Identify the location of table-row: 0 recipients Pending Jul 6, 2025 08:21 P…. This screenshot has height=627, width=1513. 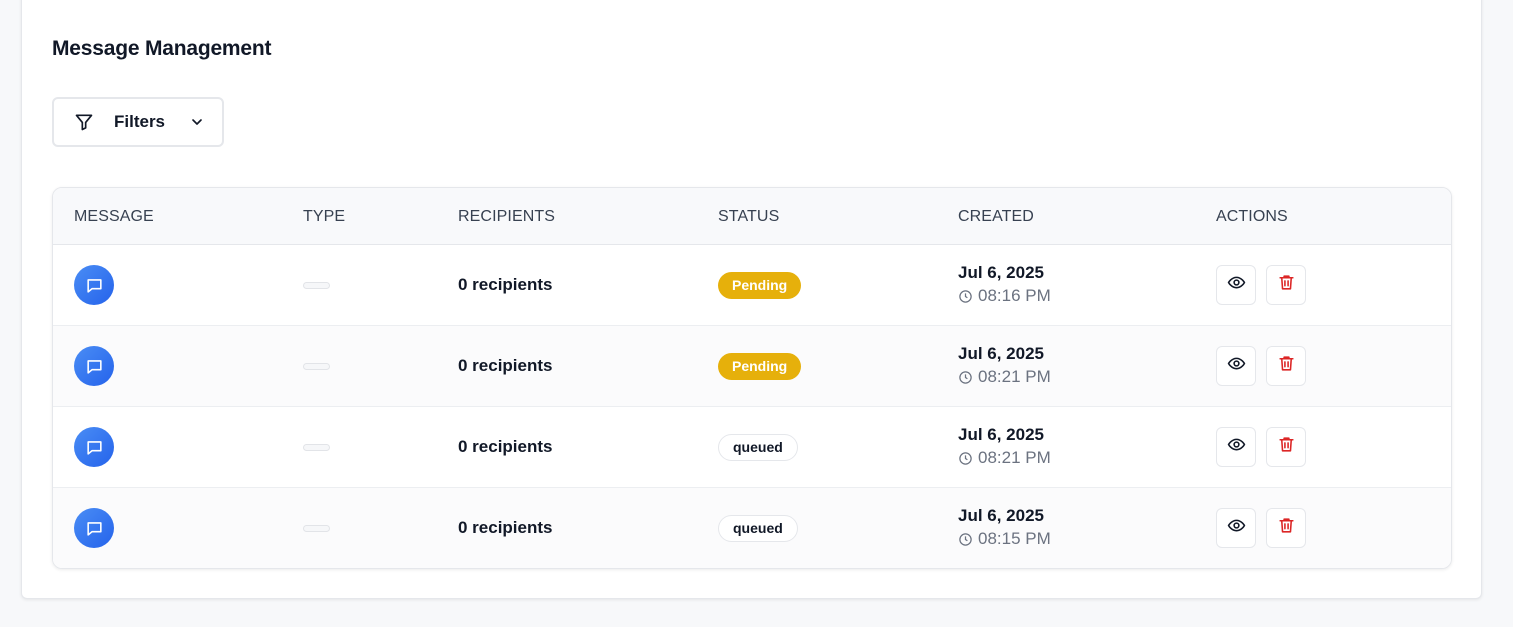
(752, 366).